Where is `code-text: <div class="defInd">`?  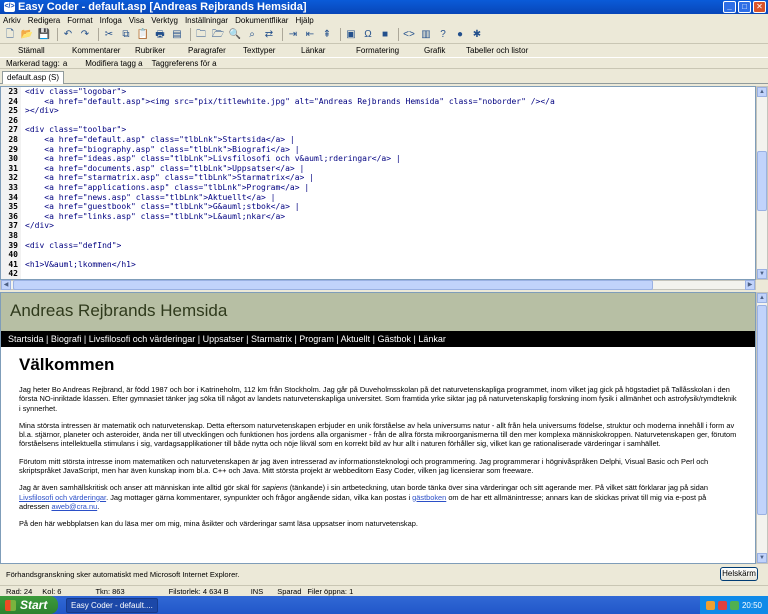 code-text: <div class="defInd"> is located at coordinates (71, 246).